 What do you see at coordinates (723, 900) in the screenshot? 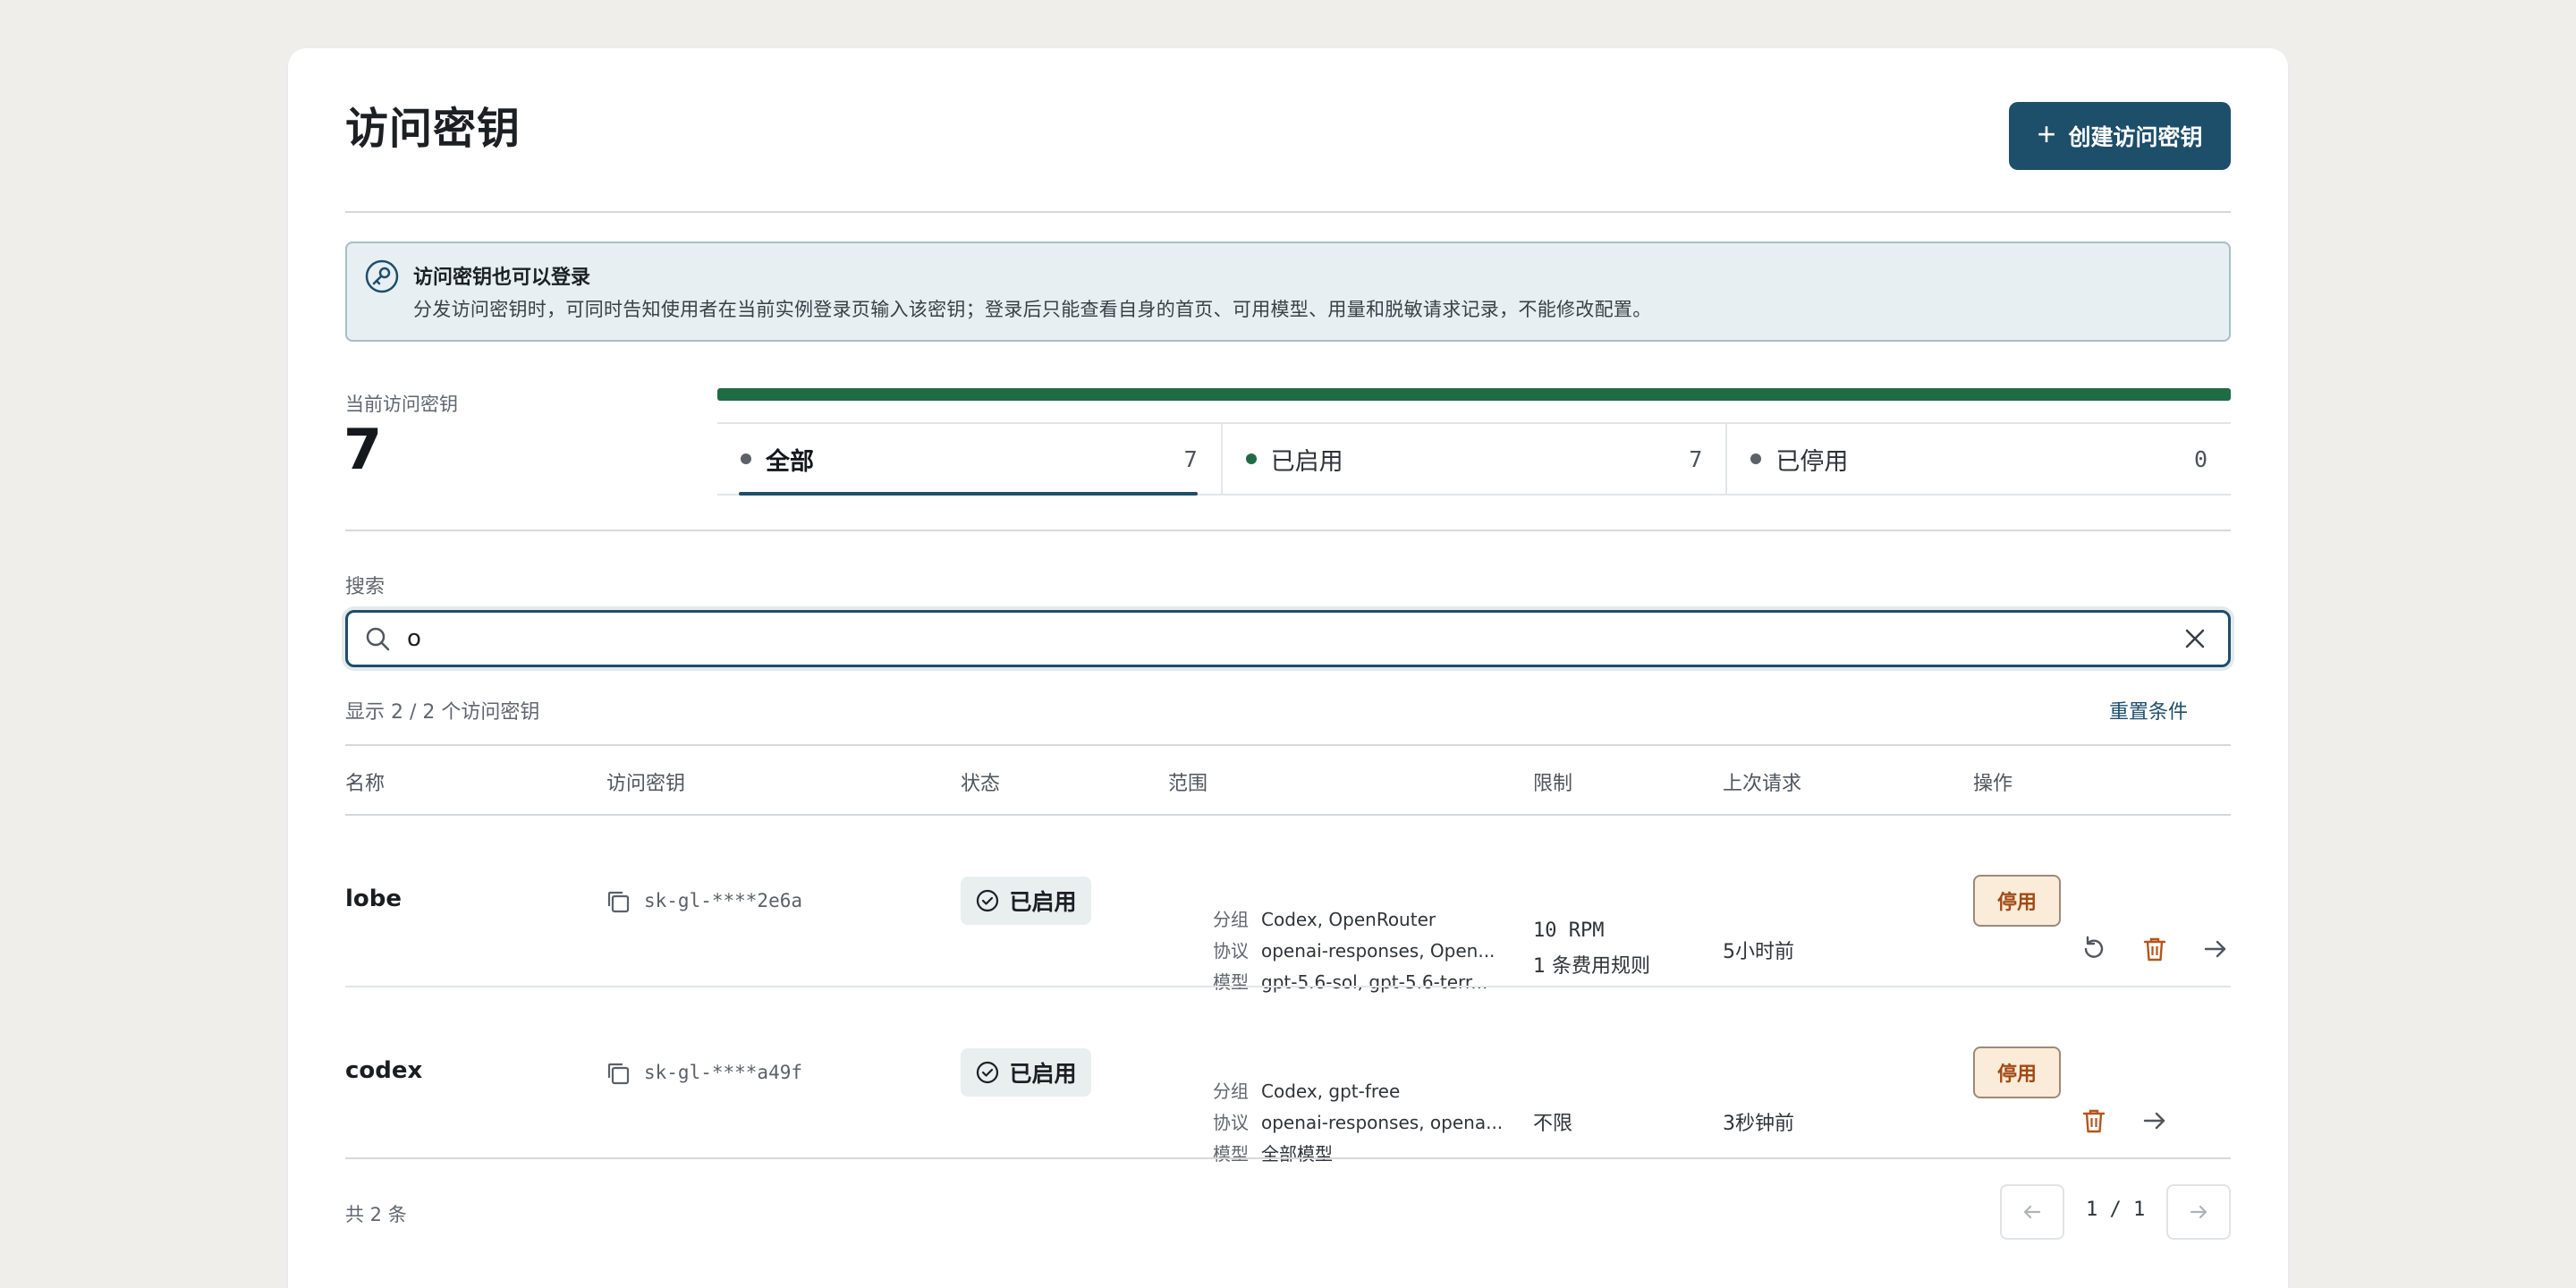
I see `access-key-value: sk-gl-****2e6a` at bounding box center [723, 900].